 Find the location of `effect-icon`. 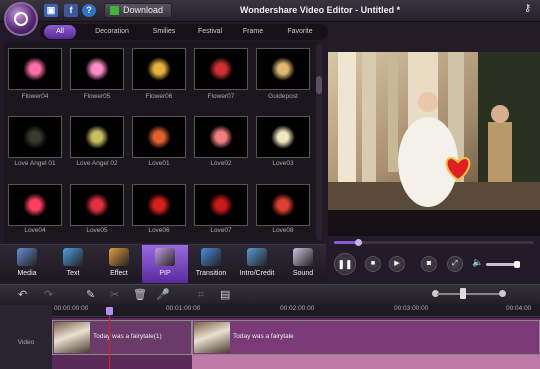

effect-icon is located at coordinates (119, 257).